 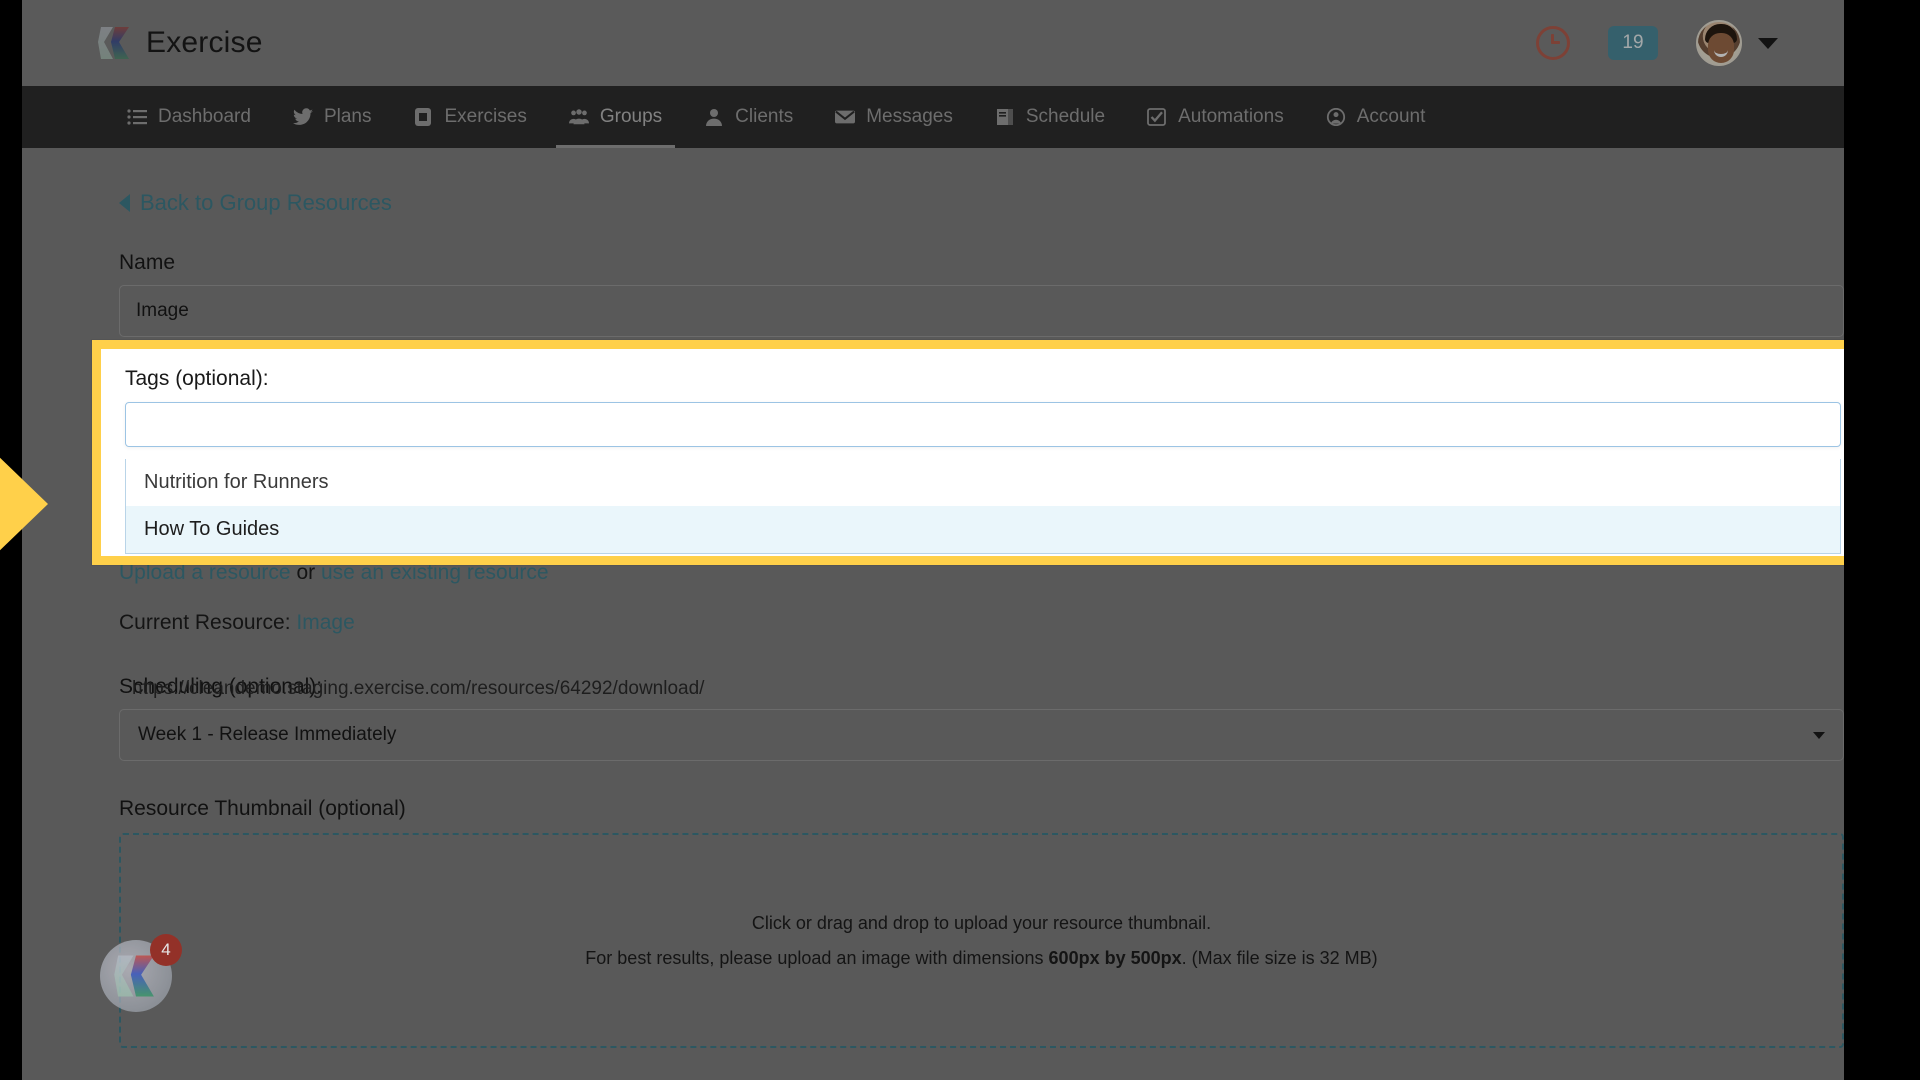 I want to click on name-input: Image, so click(x=981, y=311).